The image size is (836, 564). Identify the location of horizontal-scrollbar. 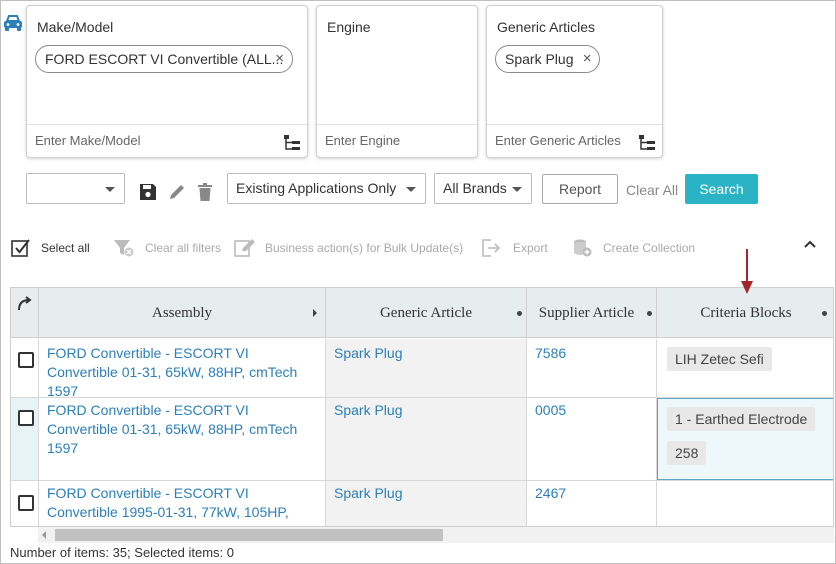
(436, 535).